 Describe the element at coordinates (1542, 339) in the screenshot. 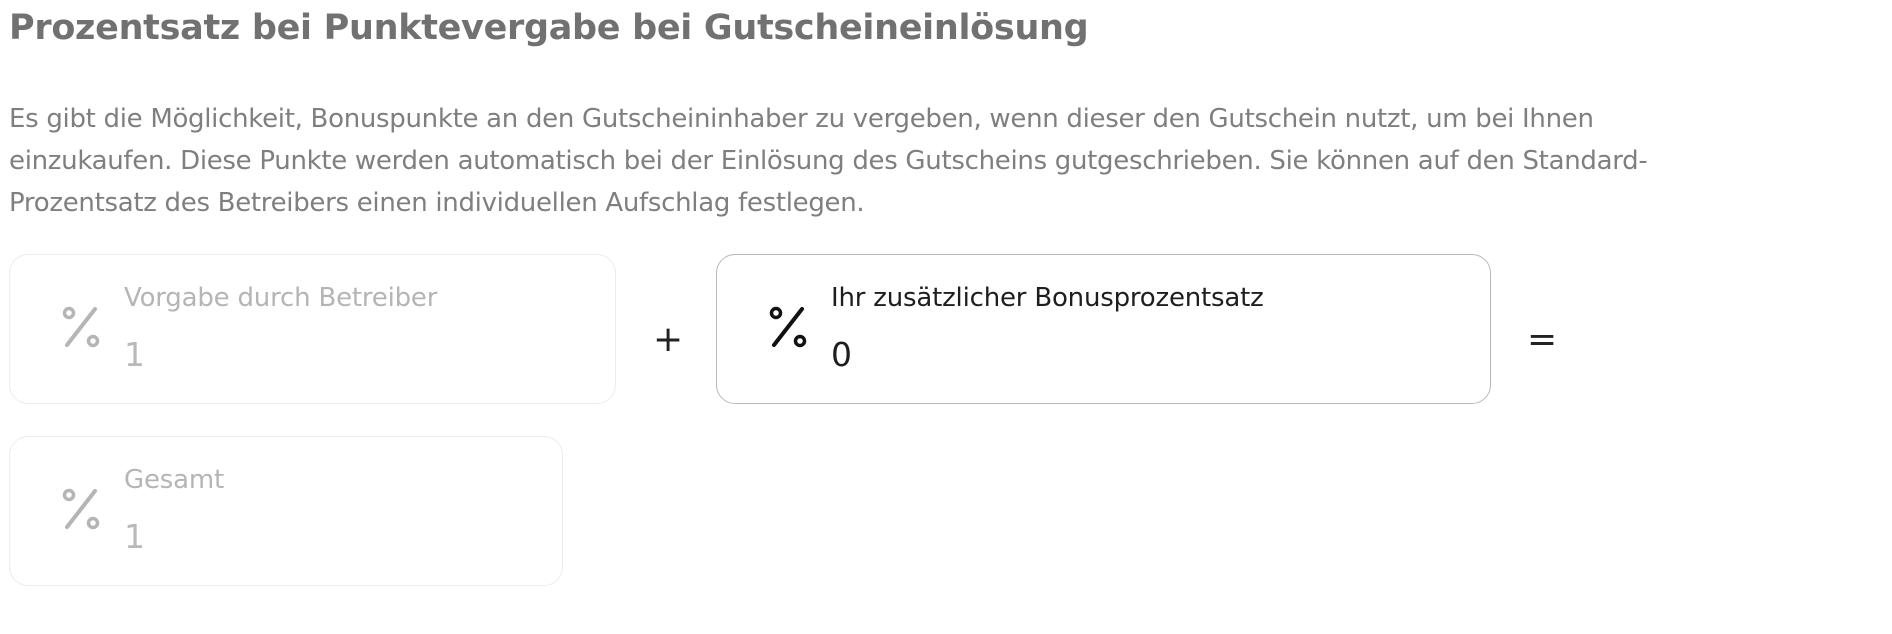

I see `equals-sign: =` at that location.